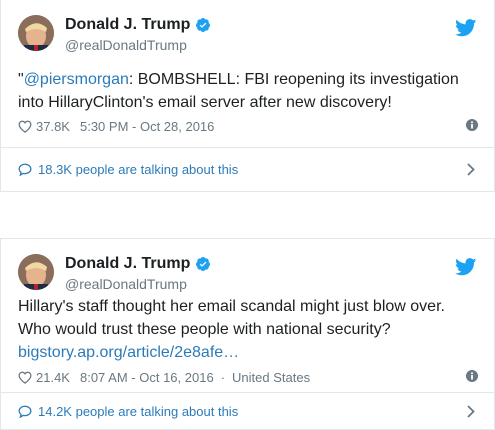 The width and height of the screenshot is (495, 430). Describe the element at coordinates (147, 126) in the screenshot. I see `timestamp: 5:30 PM - Oct 28, 2016` at that location.